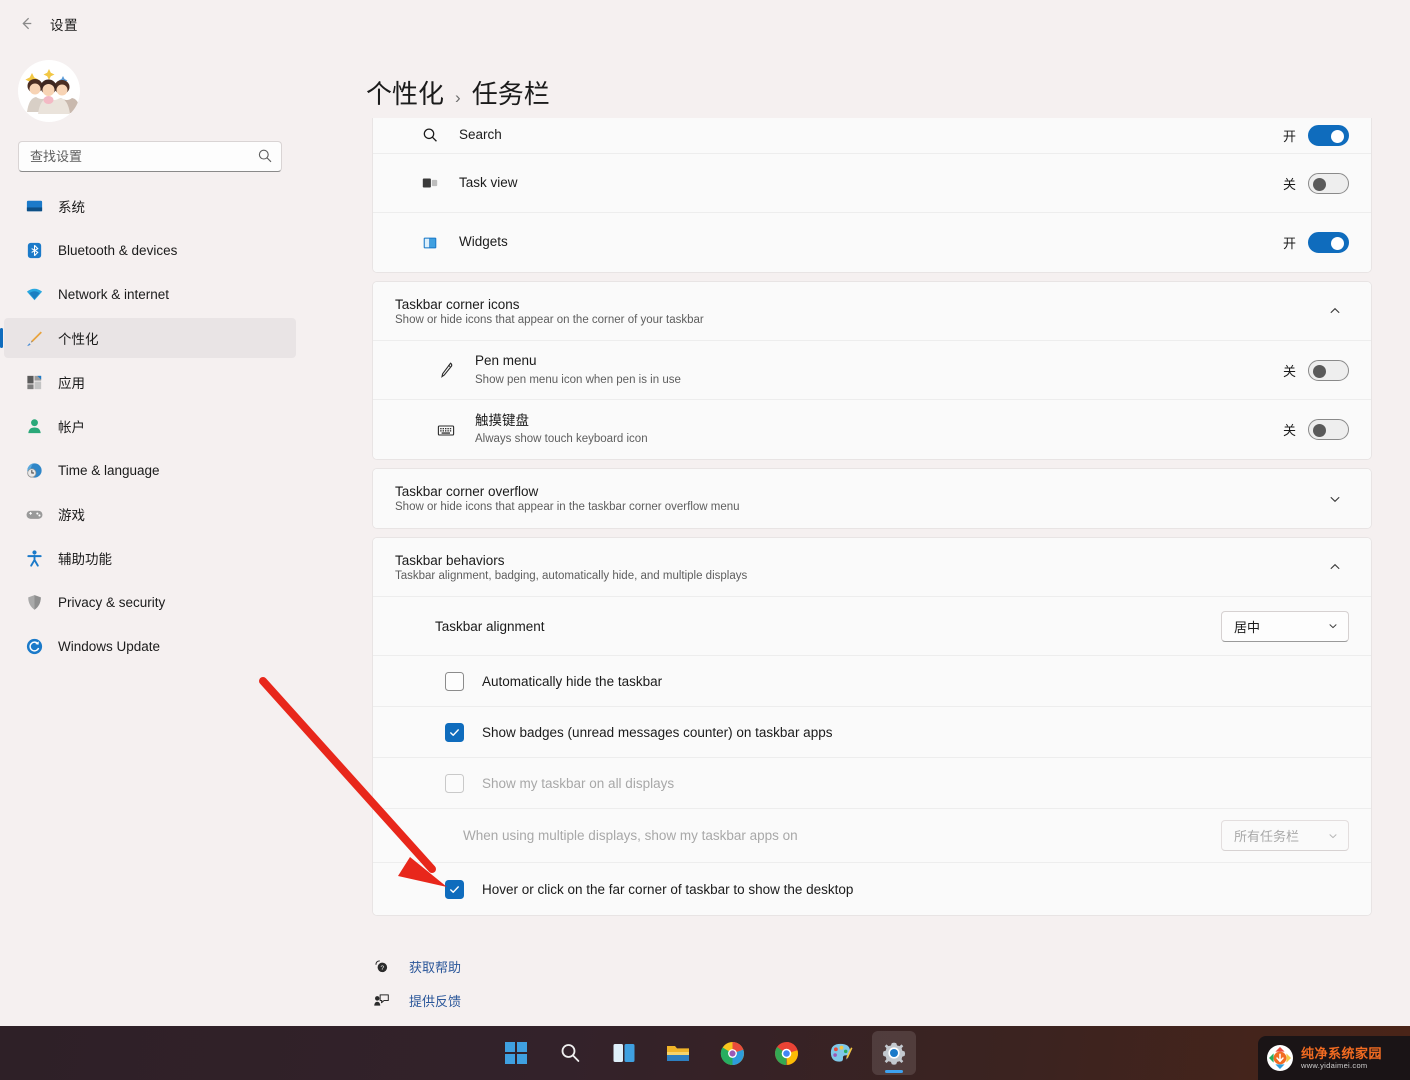 The image size is (1410, 1080). Describe the element at coordinates (1328, 242) in the screenshot. I see `widgets-toggle` at that location.